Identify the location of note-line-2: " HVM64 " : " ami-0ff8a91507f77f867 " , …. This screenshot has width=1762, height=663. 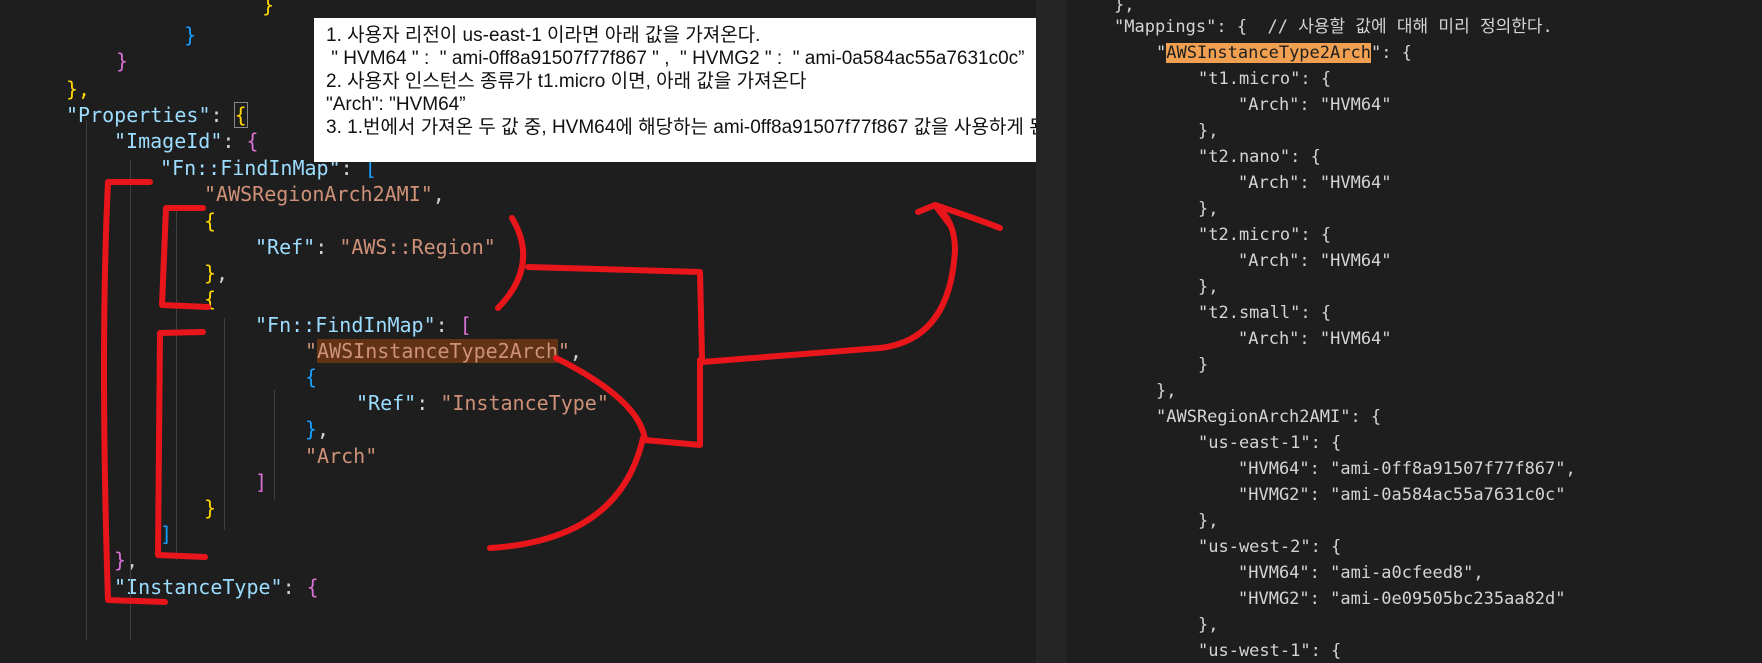
(675, 58).